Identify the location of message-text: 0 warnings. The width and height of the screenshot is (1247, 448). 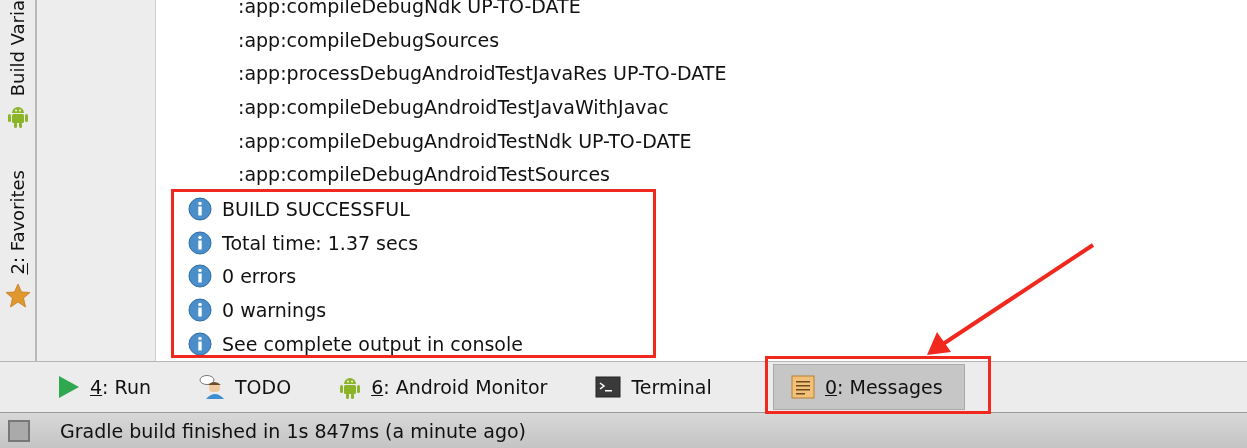
(274, 310).